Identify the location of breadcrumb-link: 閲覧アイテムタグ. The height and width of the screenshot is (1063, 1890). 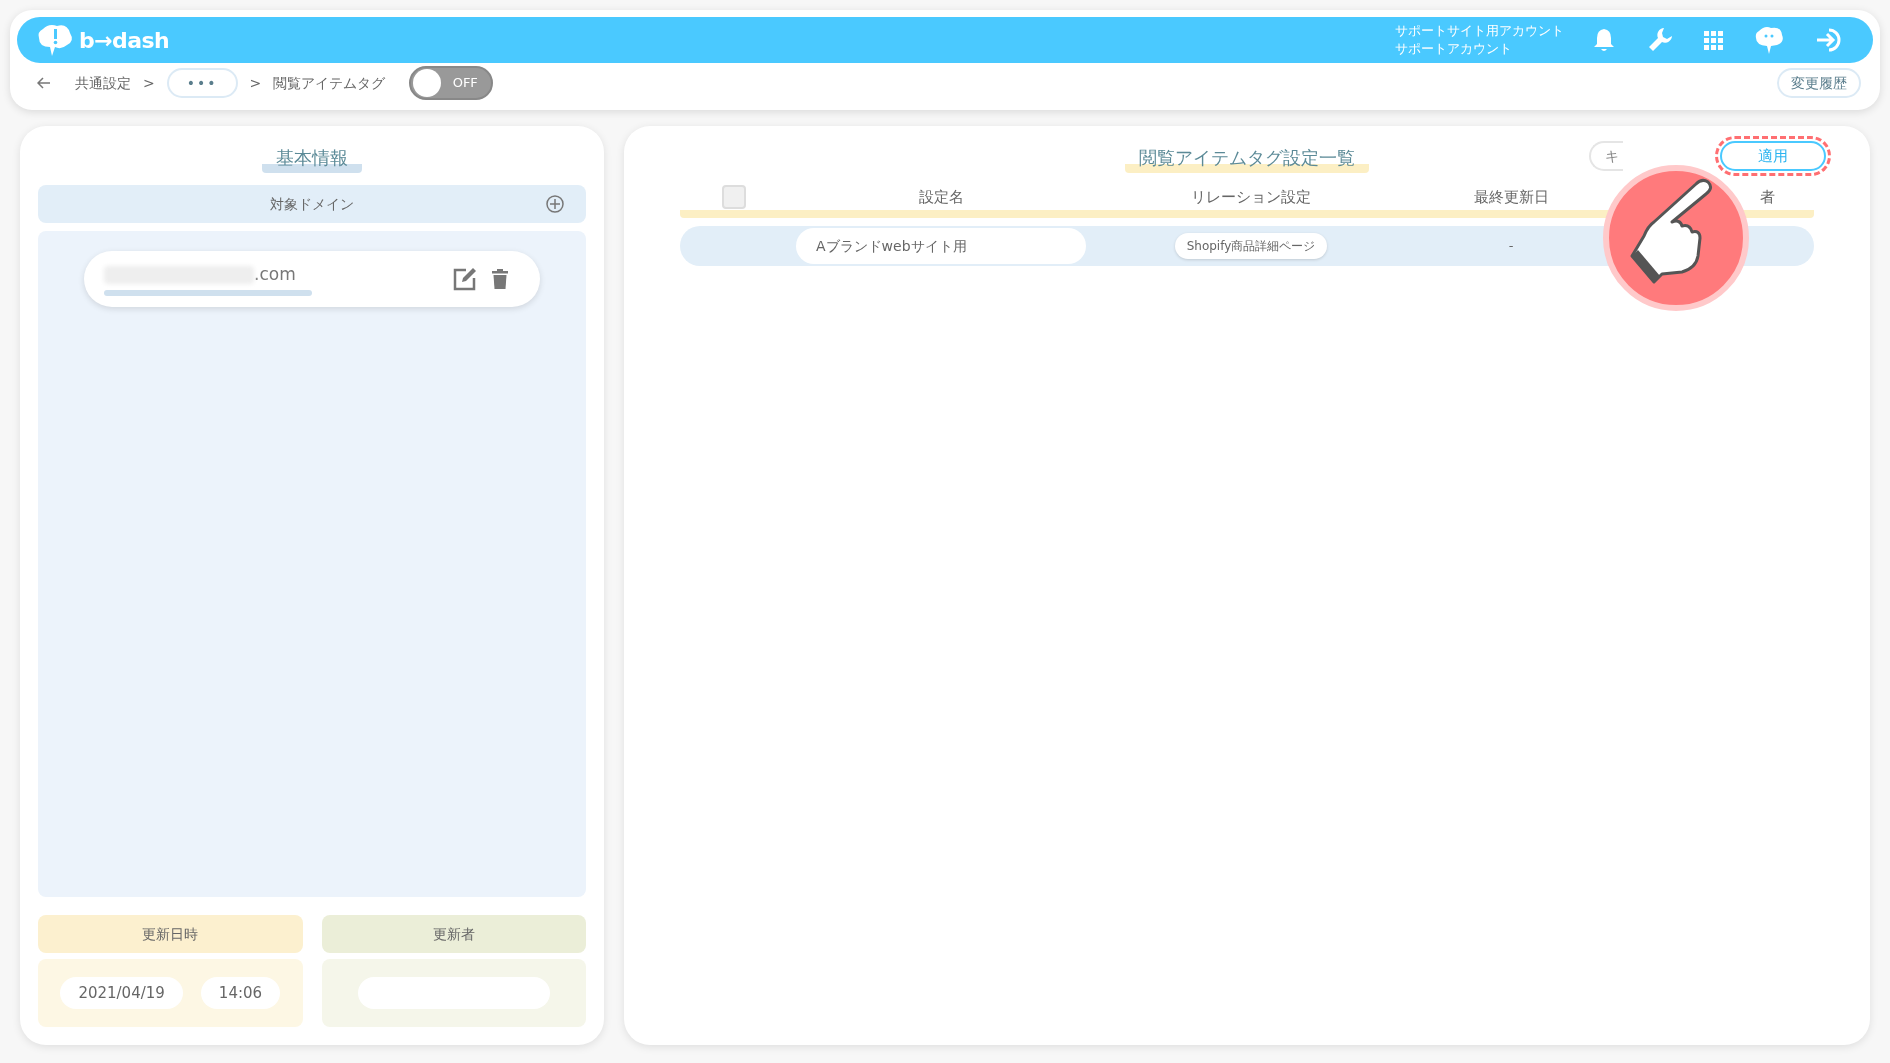
(329, 83).